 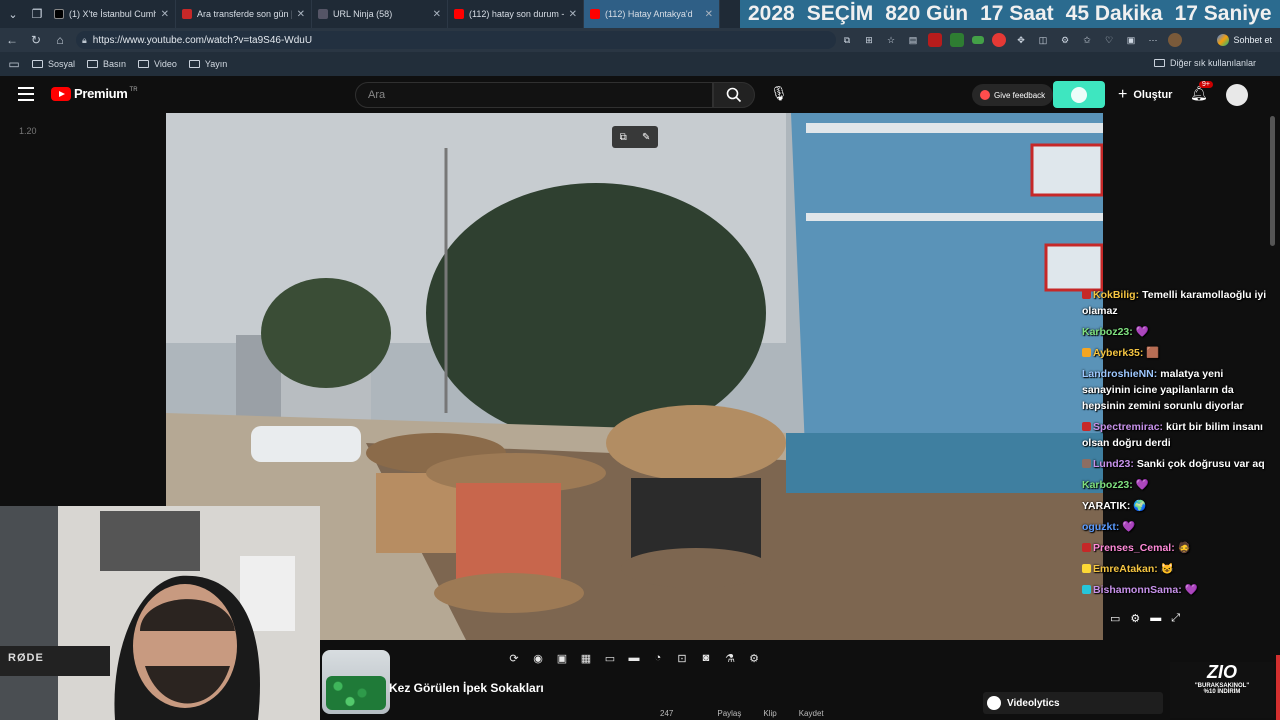 What do you see at coordinates (26, 94) in the screenshot?
I see `menu-icon` at bounding box center [26, 94].